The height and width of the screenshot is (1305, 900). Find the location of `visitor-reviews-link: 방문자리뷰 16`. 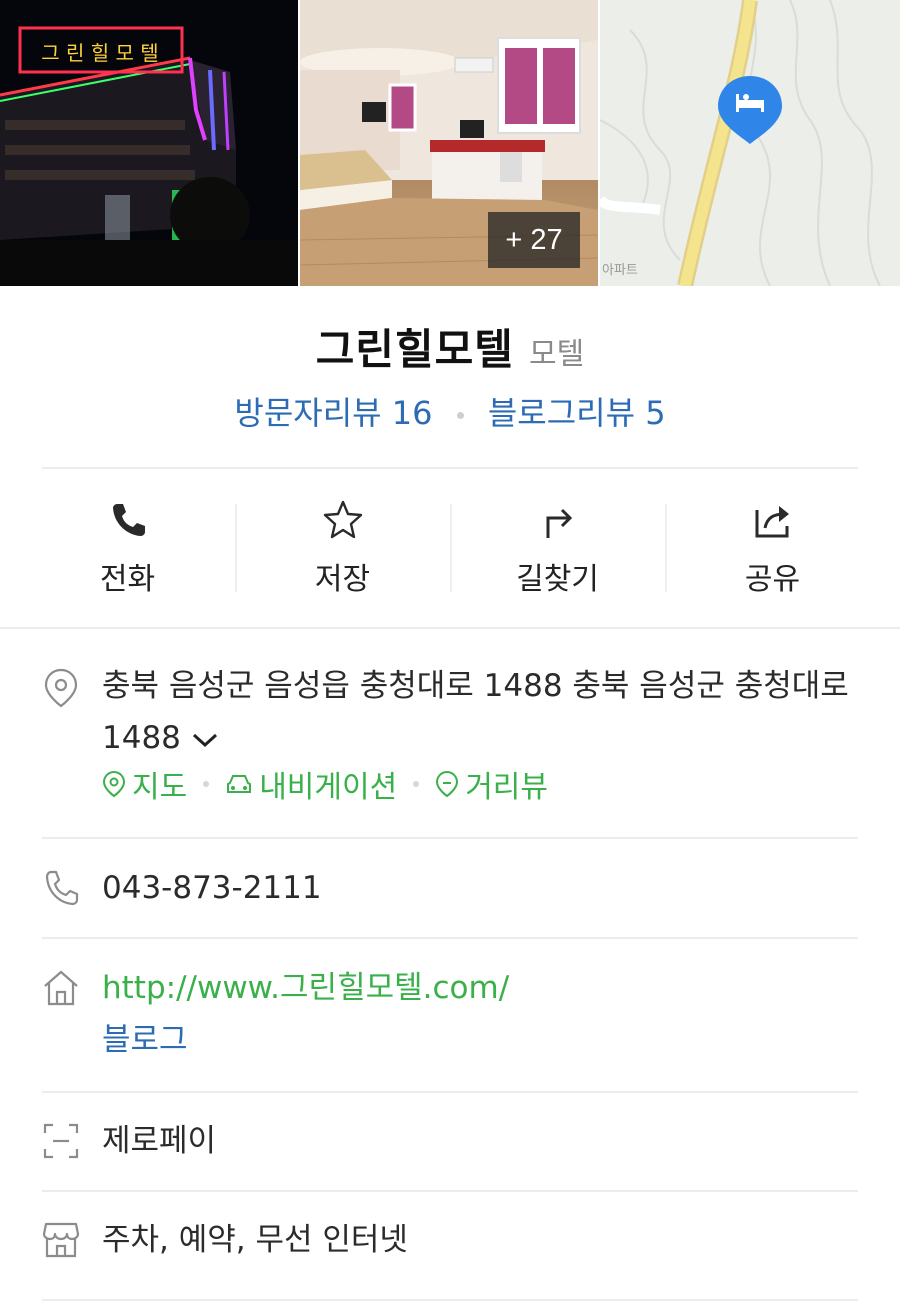

visitor-reviews-link: 방문자리뷰 16 is located at coordinates (333, 413).